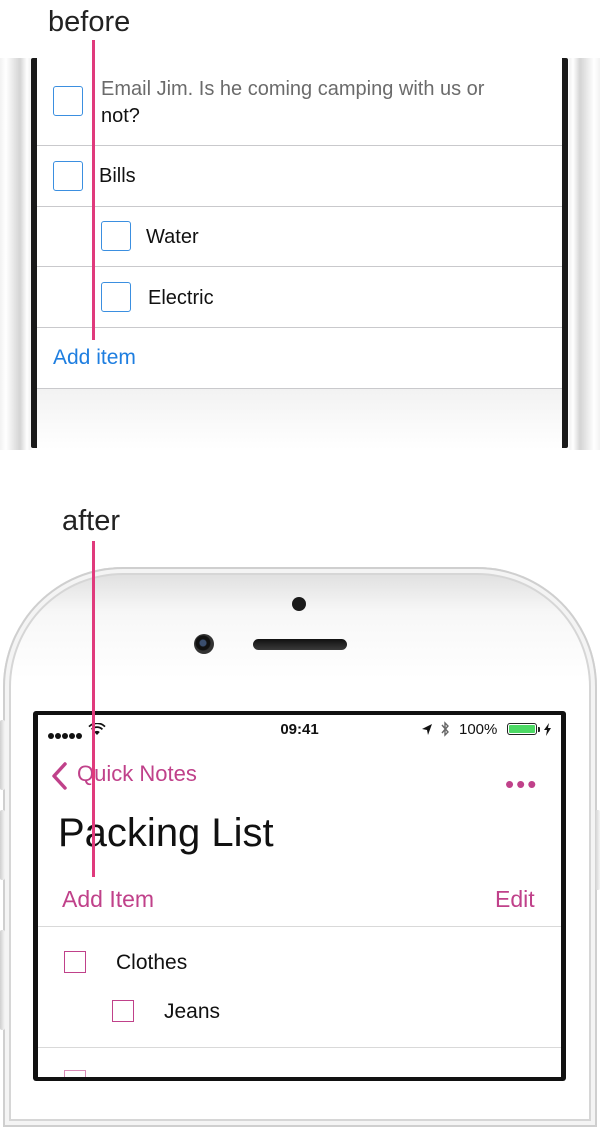  What do you see at coordinates (300, 644) in the screenshot?
I see `earpiece-speaker` at bounding box center [300, 644].